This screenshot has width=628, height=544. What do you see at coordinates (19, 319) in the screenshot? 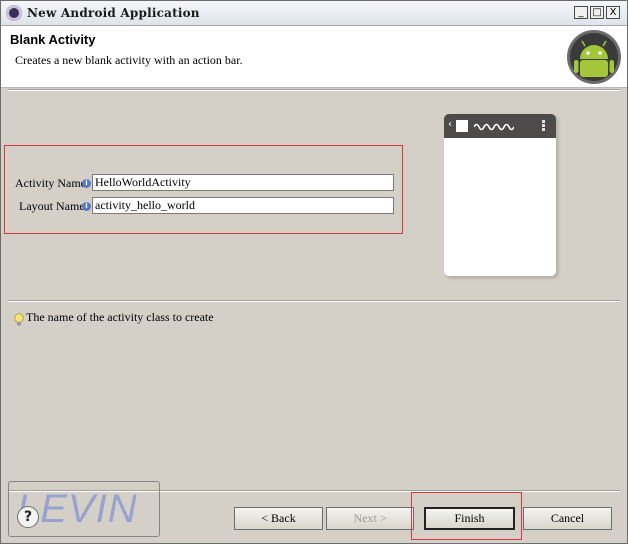
I see `lightbulb-icon` at bounding box center [19, 319].